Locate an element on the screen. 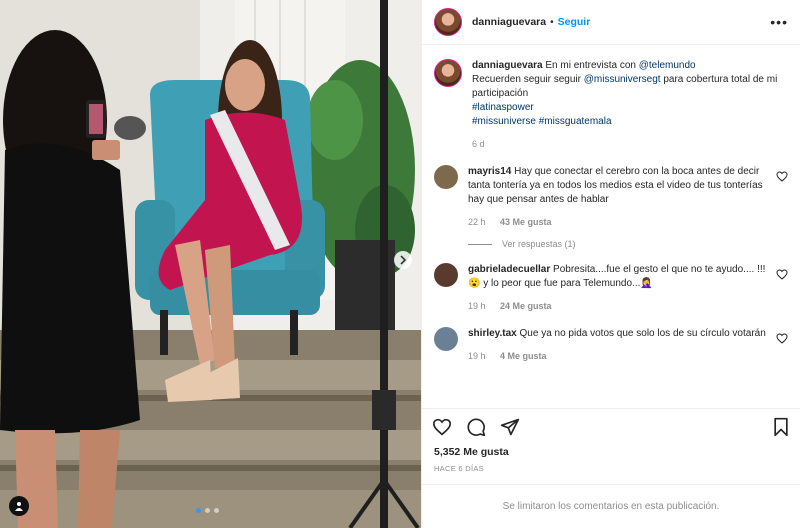  post-likes-count: 5,352 Me gusta is located at coordinates (611, 452).